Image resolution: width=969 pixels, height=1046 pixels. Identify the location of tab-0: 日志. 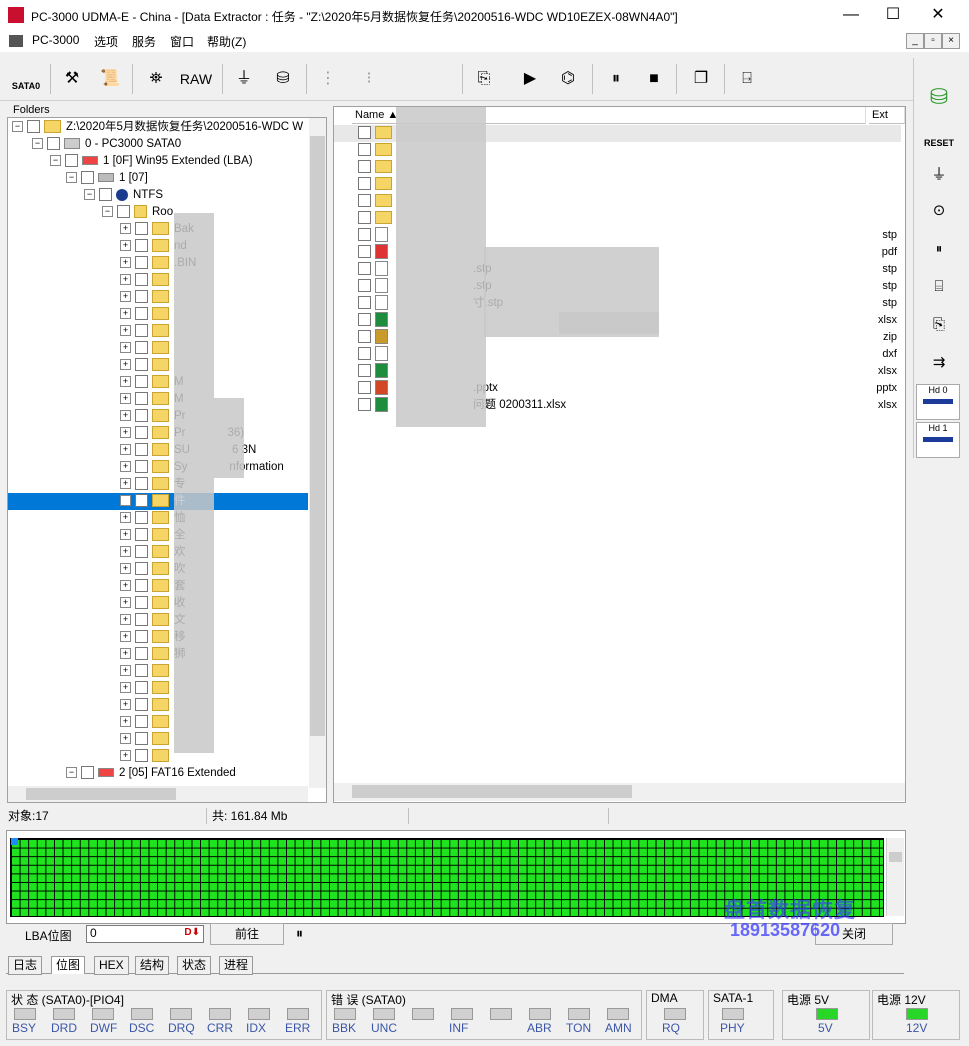
(25, 965).